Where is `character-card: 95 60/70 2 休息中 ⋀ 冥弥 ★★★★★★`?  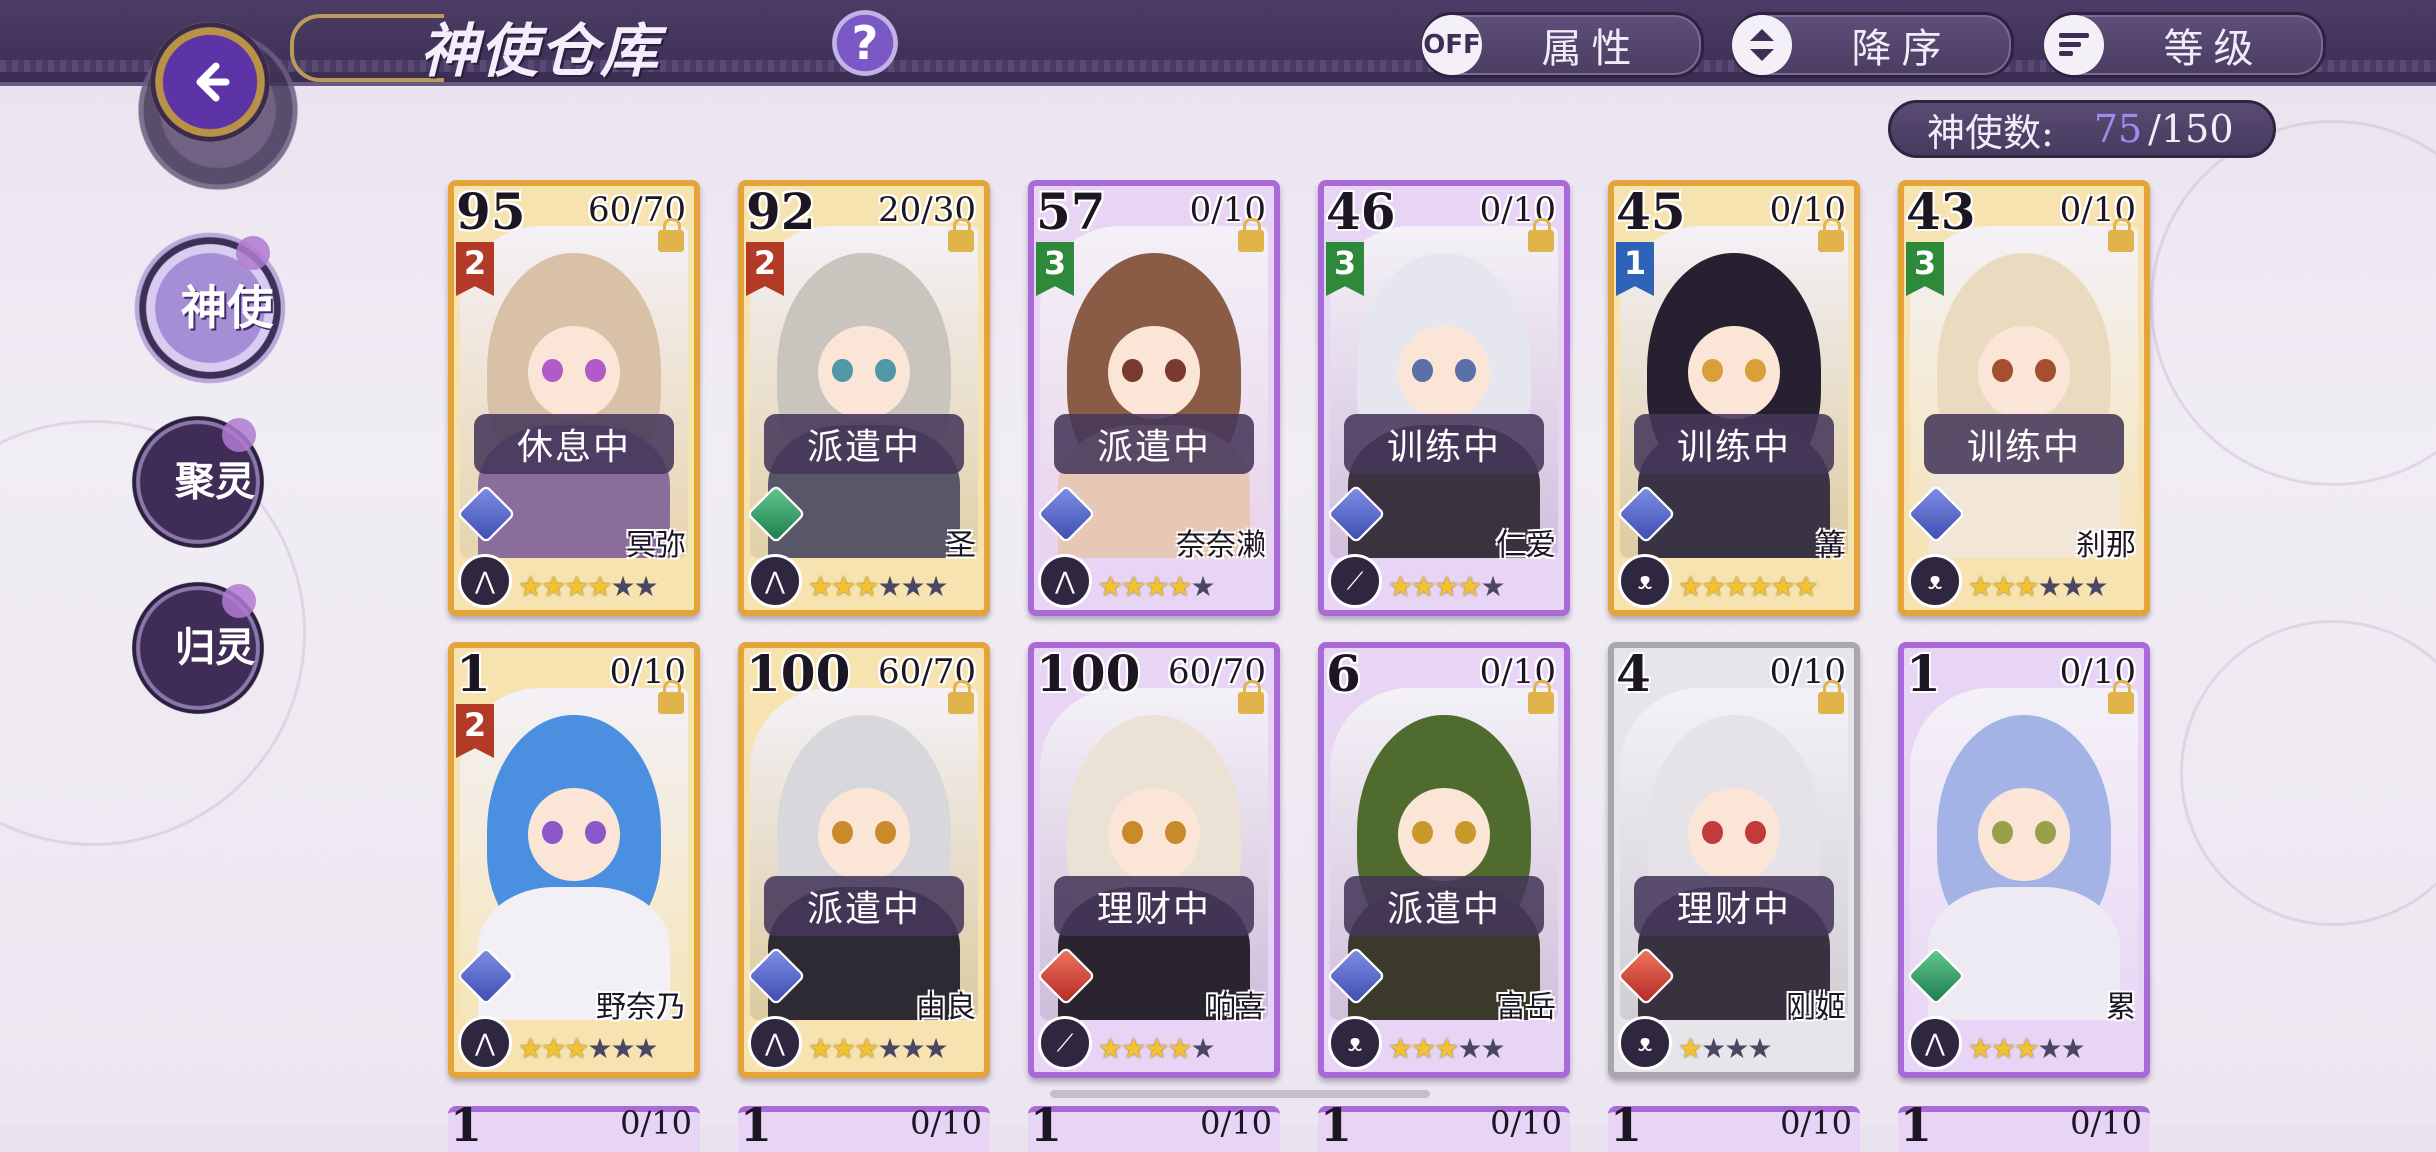
character-card: 95 60/70 2 休息中 ⋀ 冥弥 ★★★★★★ is located at coordinates (574, 398).